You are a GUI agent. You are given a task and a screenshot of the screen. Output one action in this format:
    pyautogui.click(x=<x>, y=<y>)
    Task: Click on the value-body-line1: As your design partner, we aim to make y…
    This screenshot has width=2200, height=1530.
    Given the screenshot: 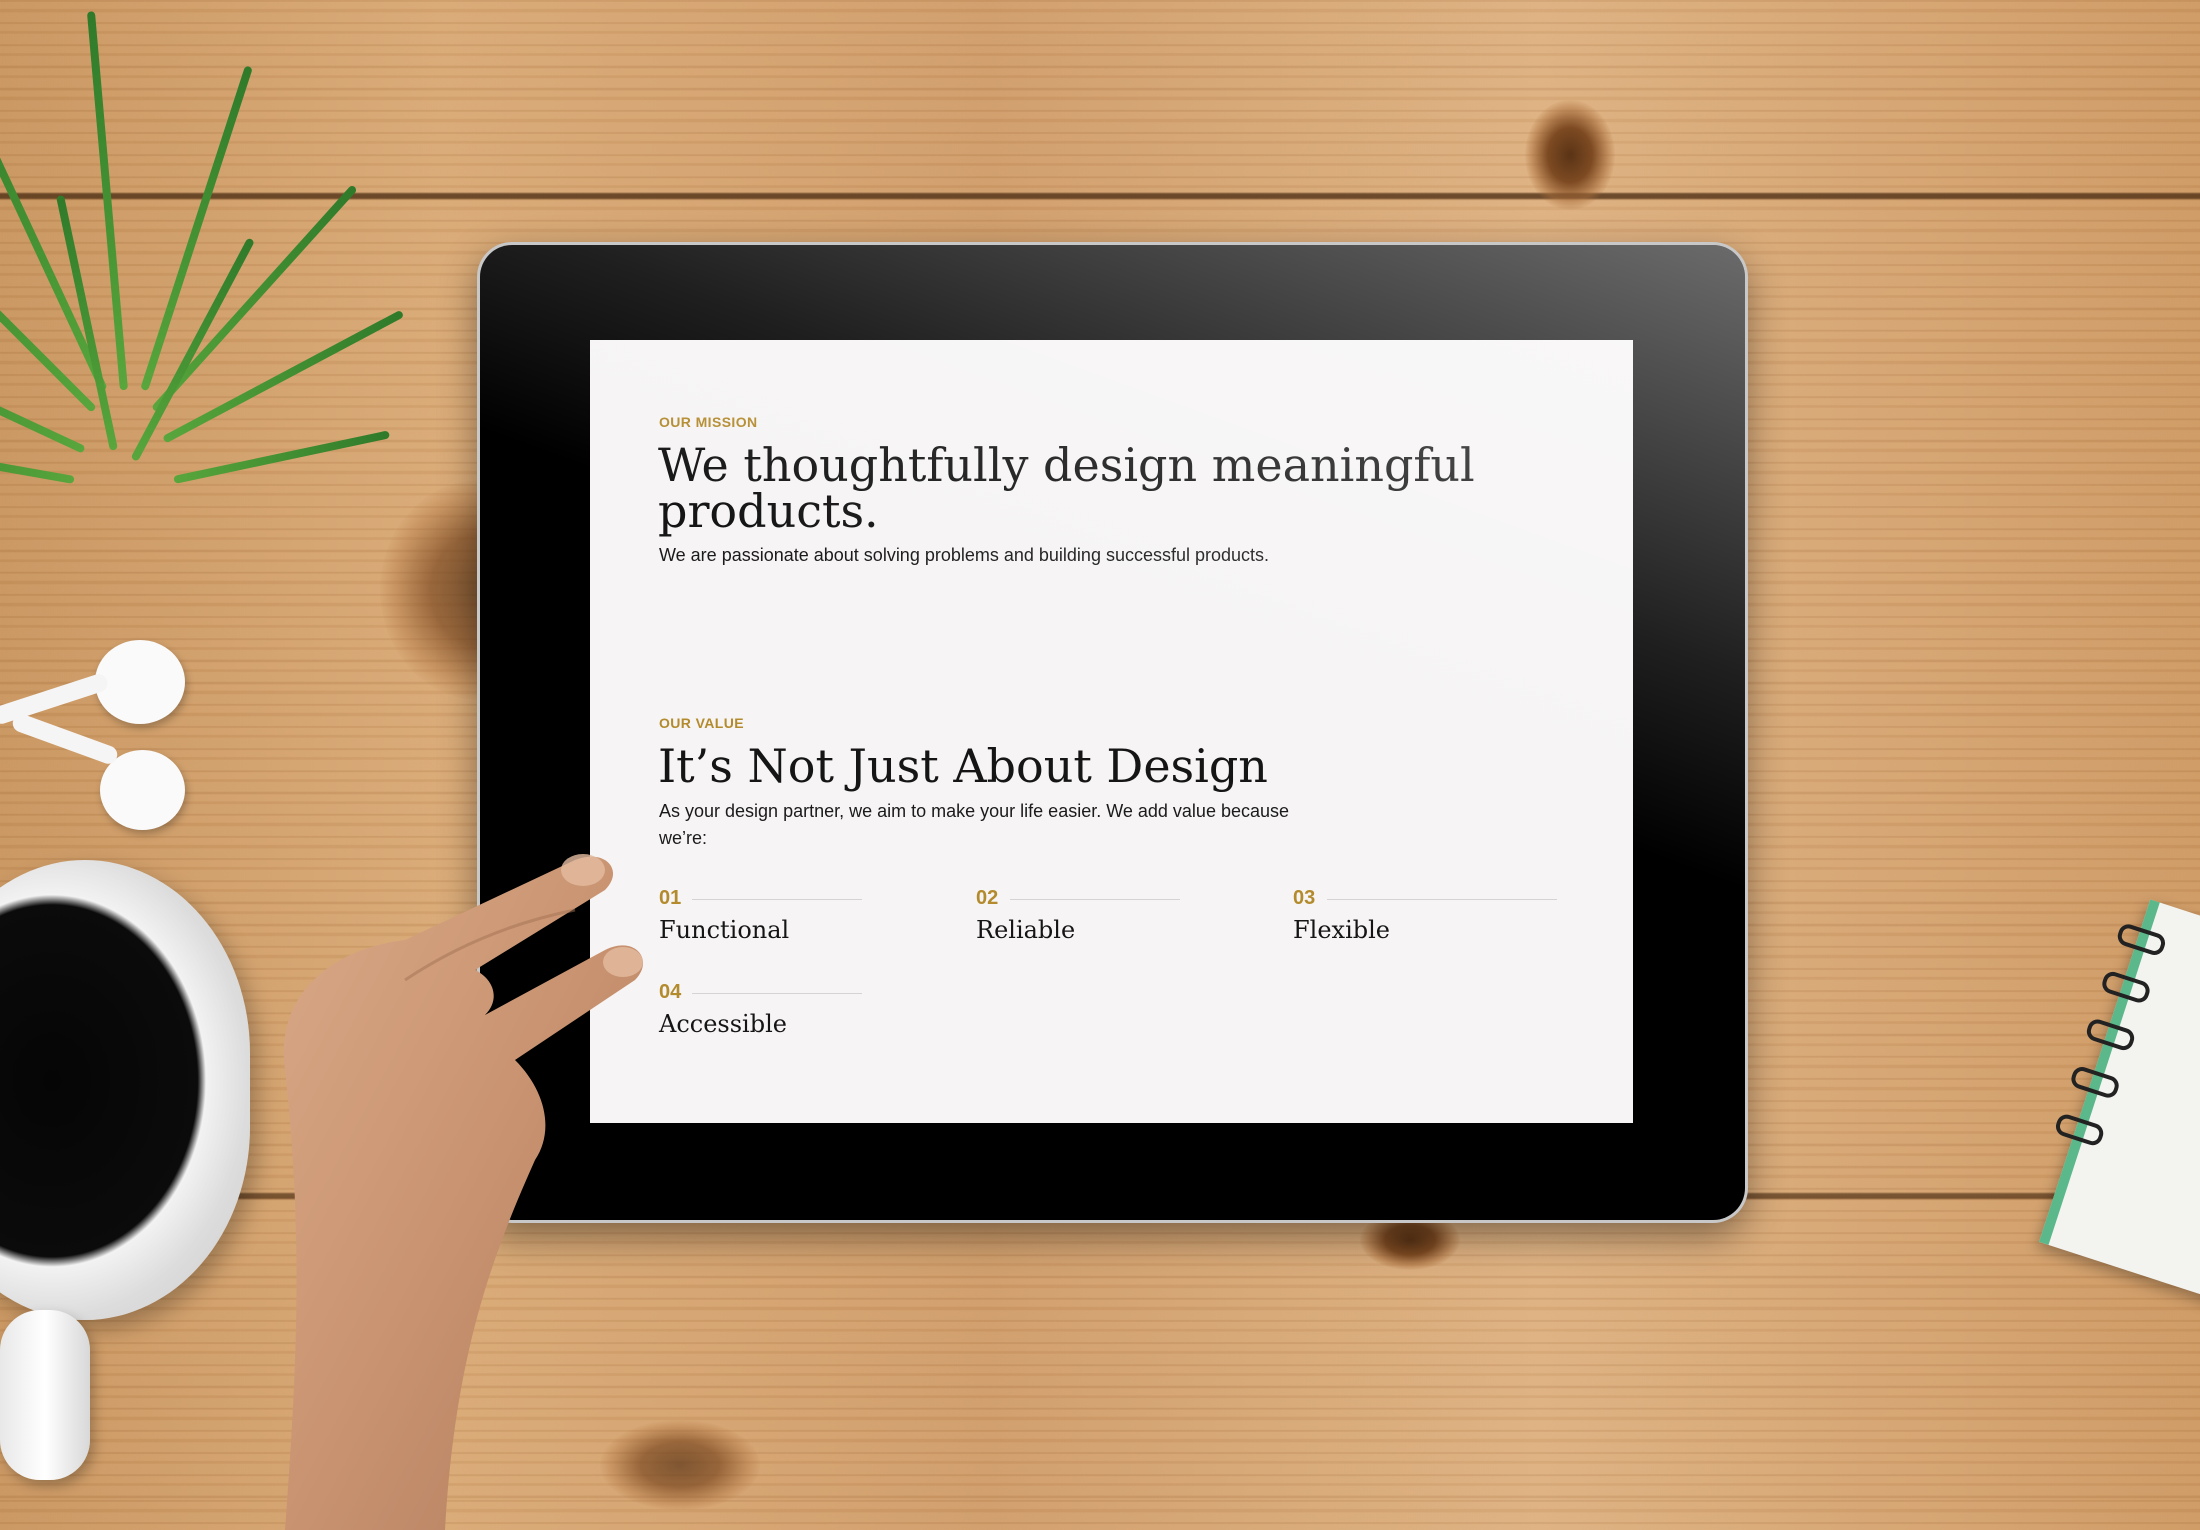 What is the action you would take?
    pyautogui.click(x=974, y=811)
    